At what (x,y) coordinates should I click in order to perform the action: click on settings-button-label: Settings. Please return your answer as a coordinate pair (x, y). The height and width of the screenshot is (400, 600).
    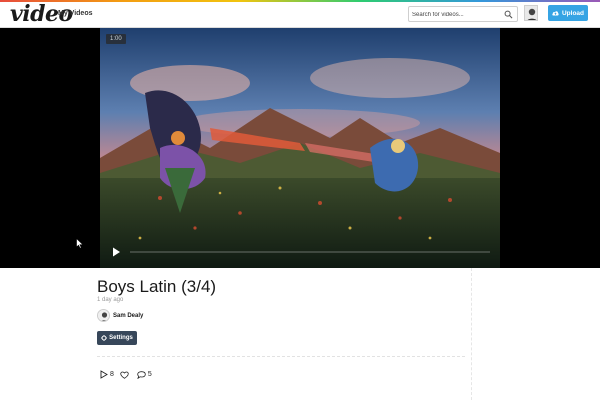
    Looking at the image, I should click on (121, 338).